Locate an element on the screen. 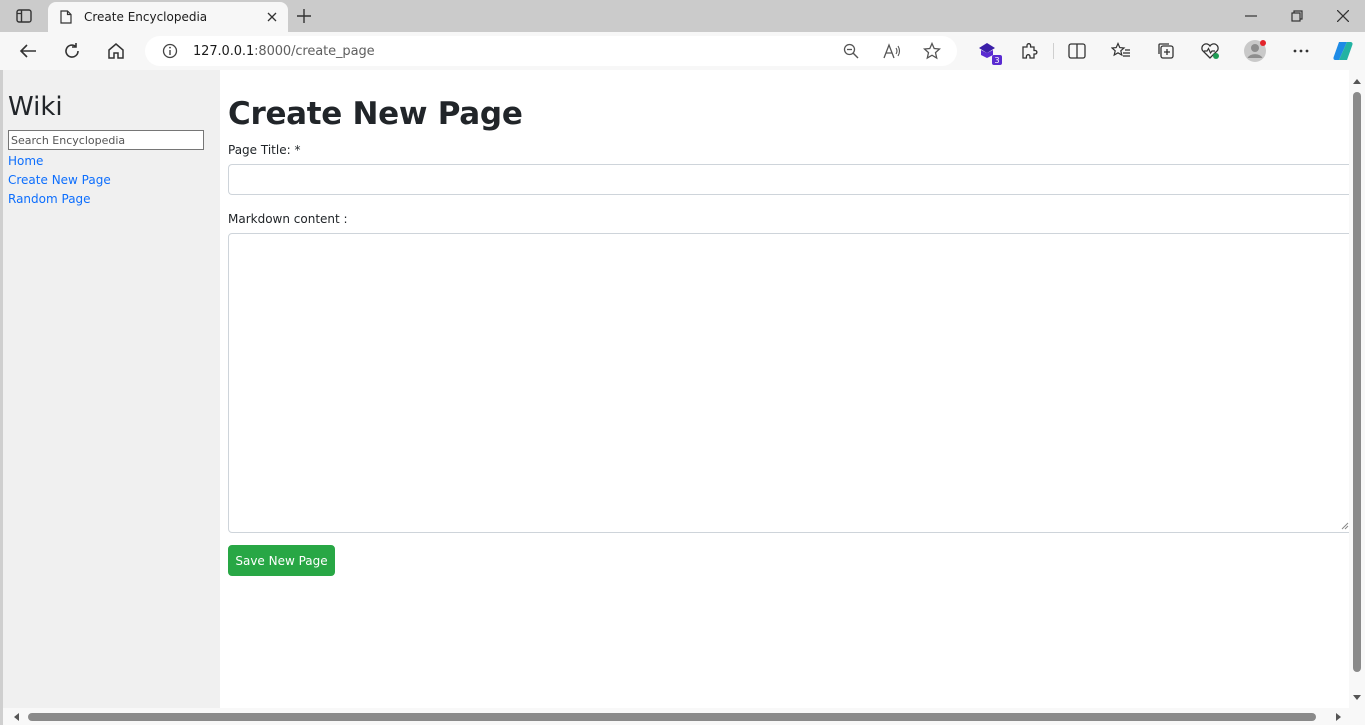 The image size is (1365, 725). vertical-scrollbar is located at coordinates (1357, 389).